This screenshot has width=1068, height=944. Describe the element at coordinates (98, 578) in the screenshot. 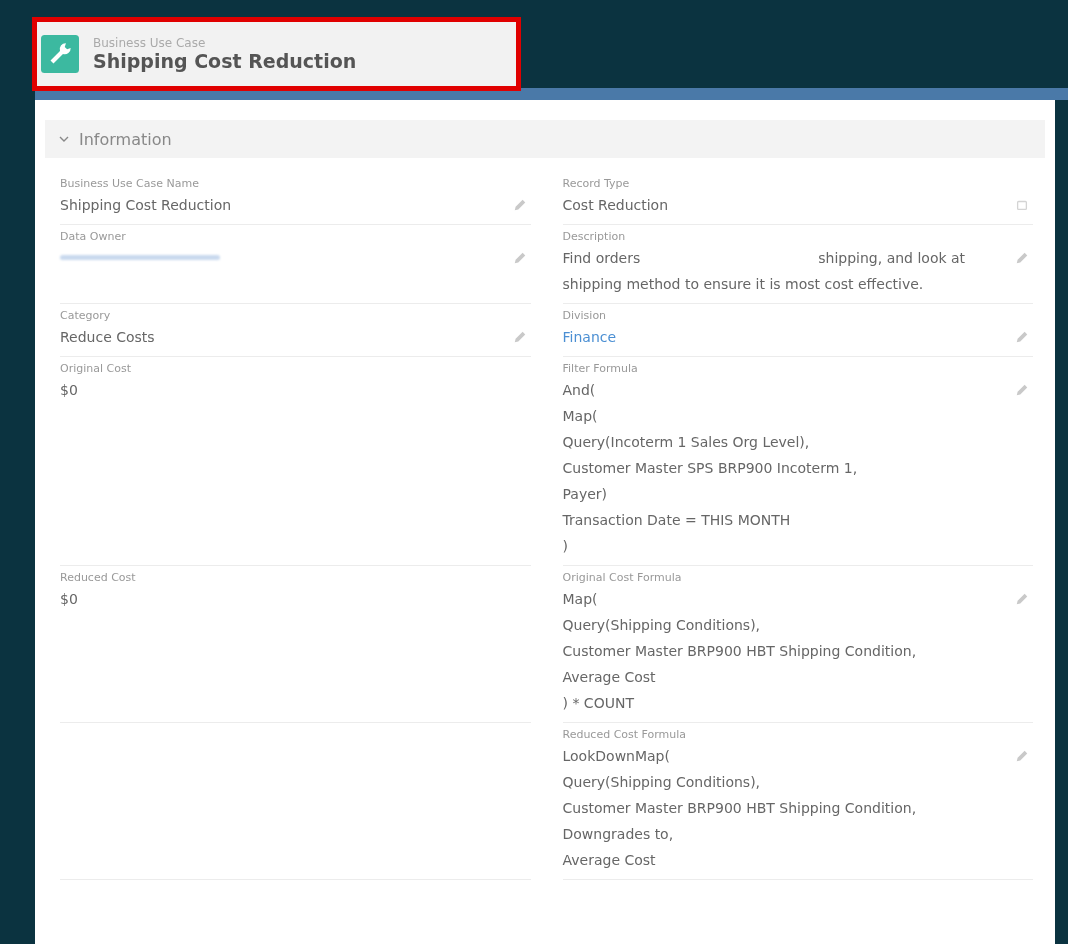

I see `field-label: Reduced Cost` at that location.